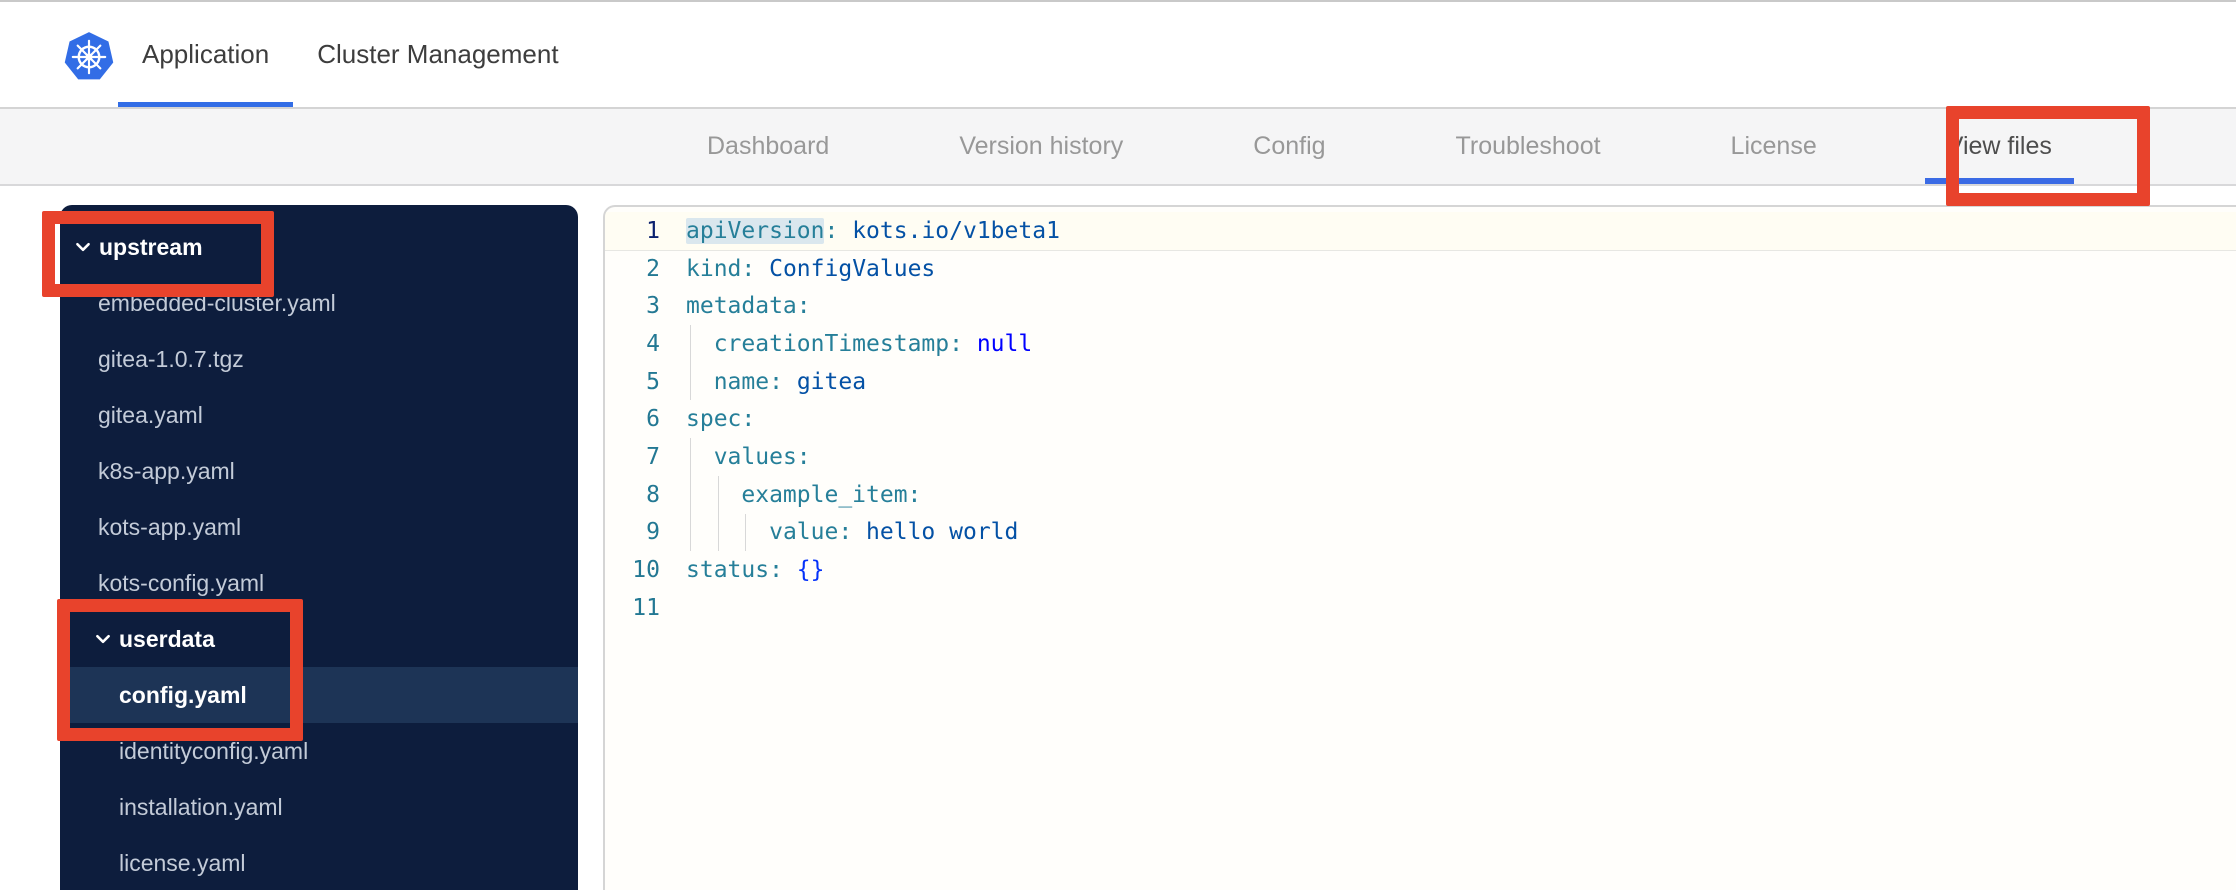 This screenshot has height=890, width=2236. Describe the element at coordinates (150, 414) in the screenshot. I see `file-label: gitea.yaml` at that location.